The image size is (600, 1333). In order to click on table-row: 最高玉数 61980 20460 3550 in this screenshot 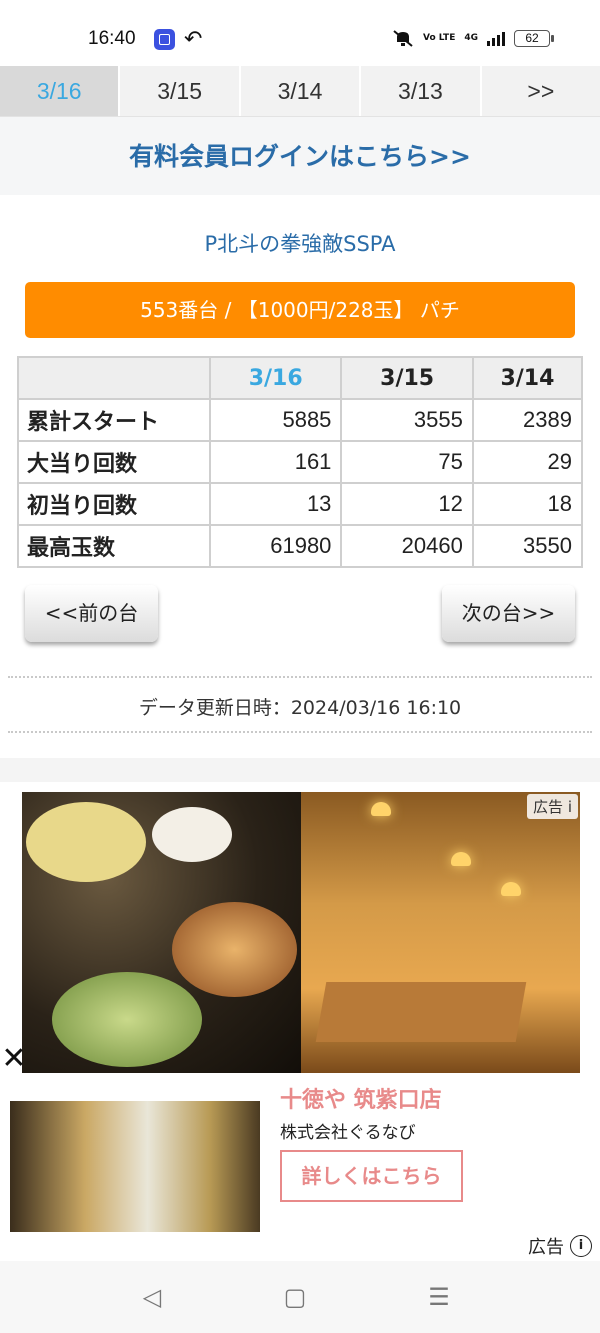, I will do `click(300, 546)`.